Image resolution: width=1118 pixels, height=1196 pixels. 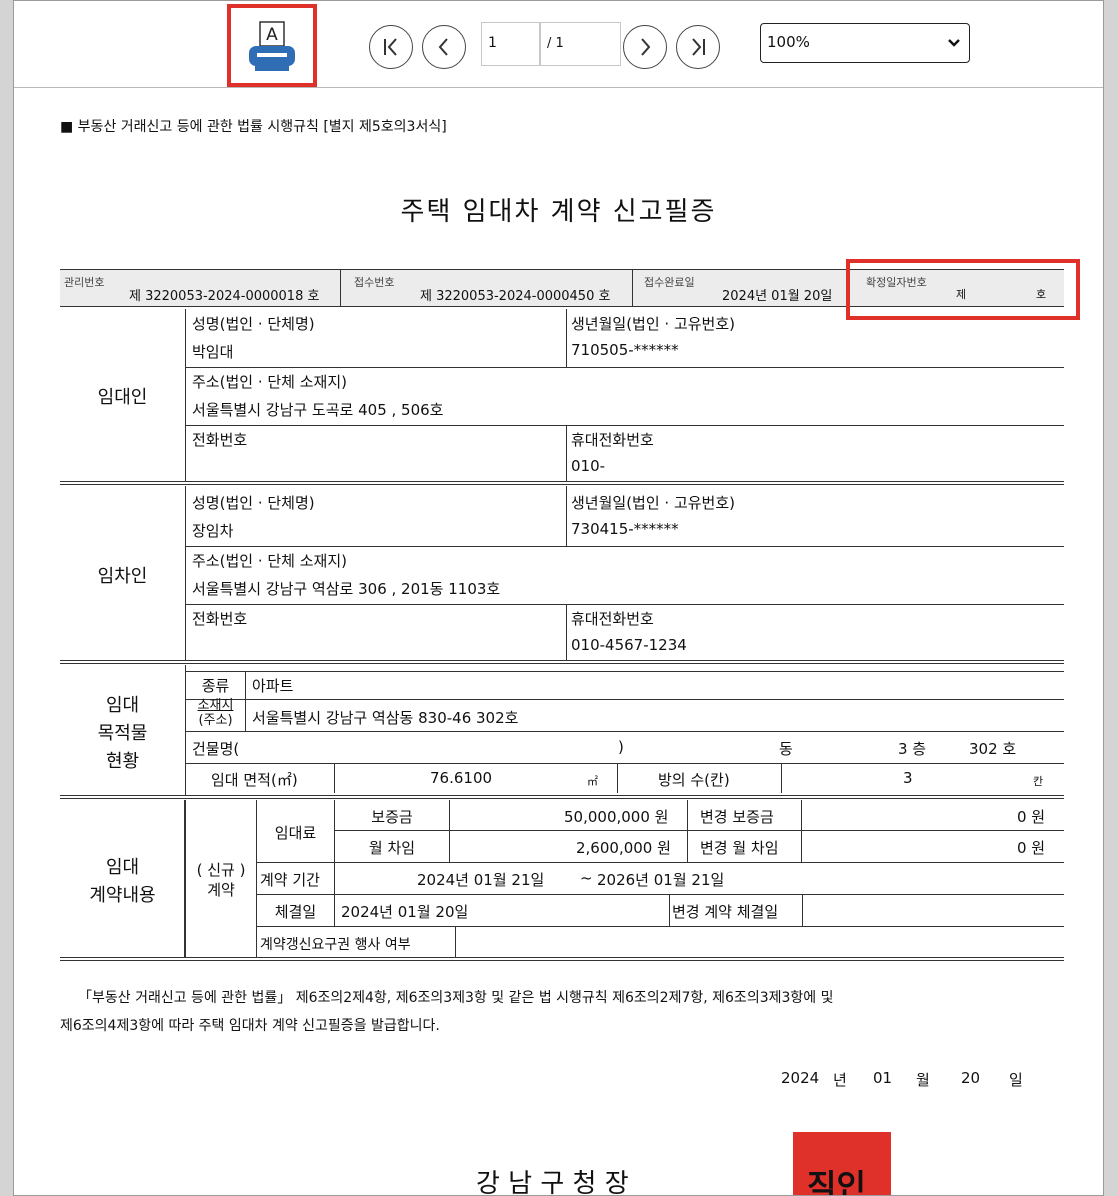 I want to click on changed-deposit-value: 0 원, so click(x=1031, y=817).